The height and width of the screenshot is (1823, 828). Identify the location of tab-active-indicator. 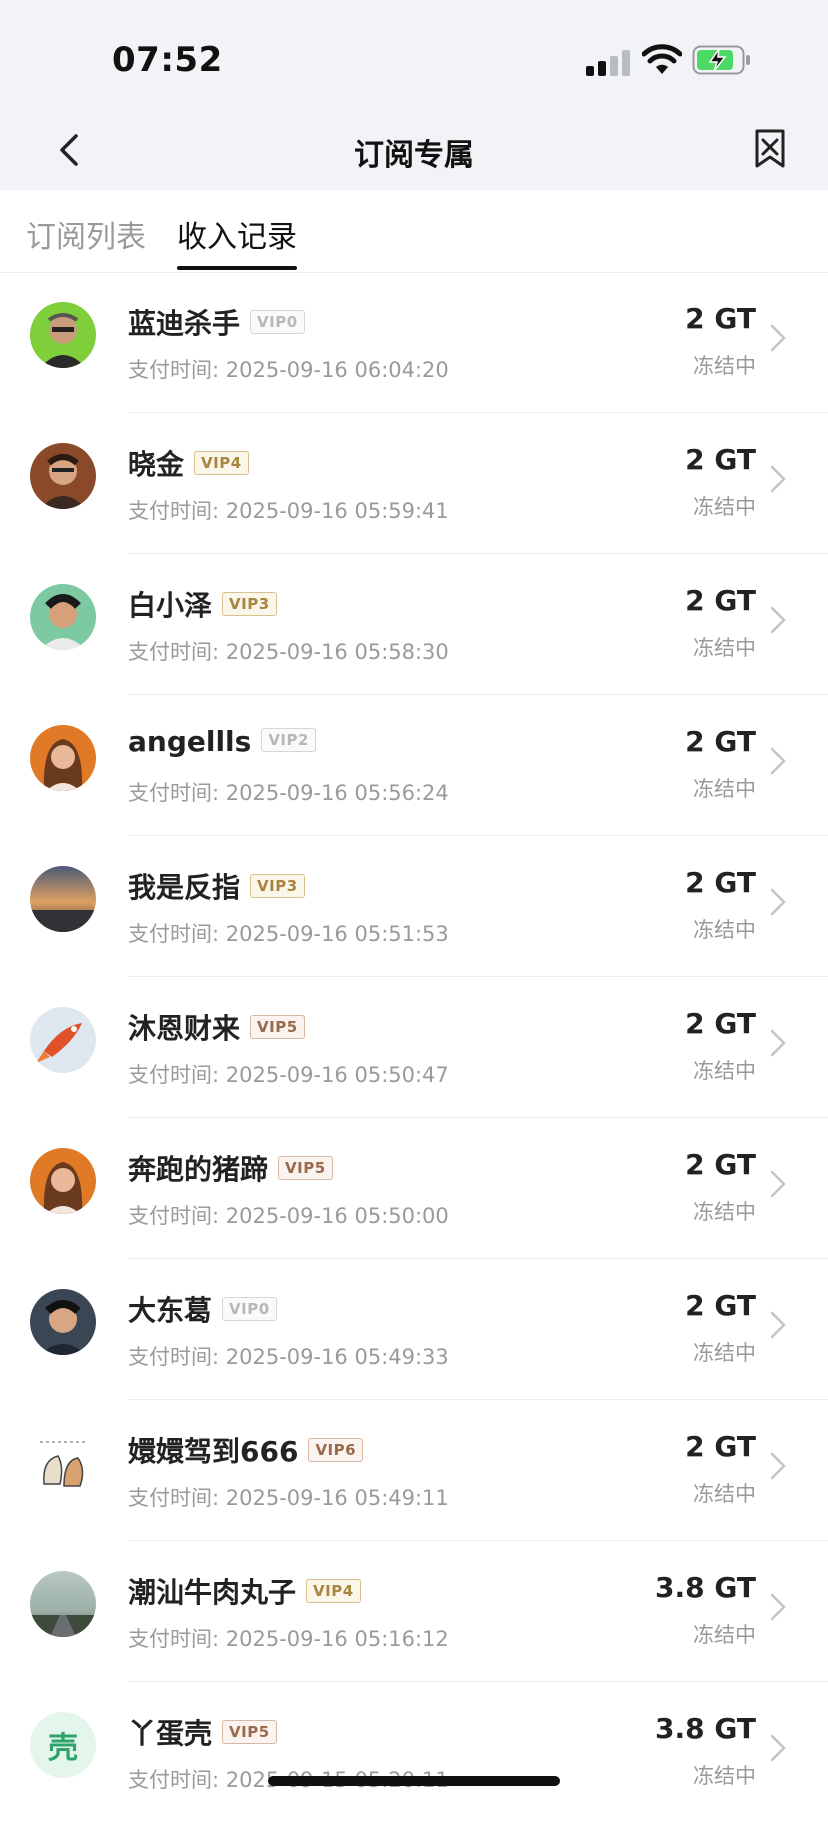
(237, 268).